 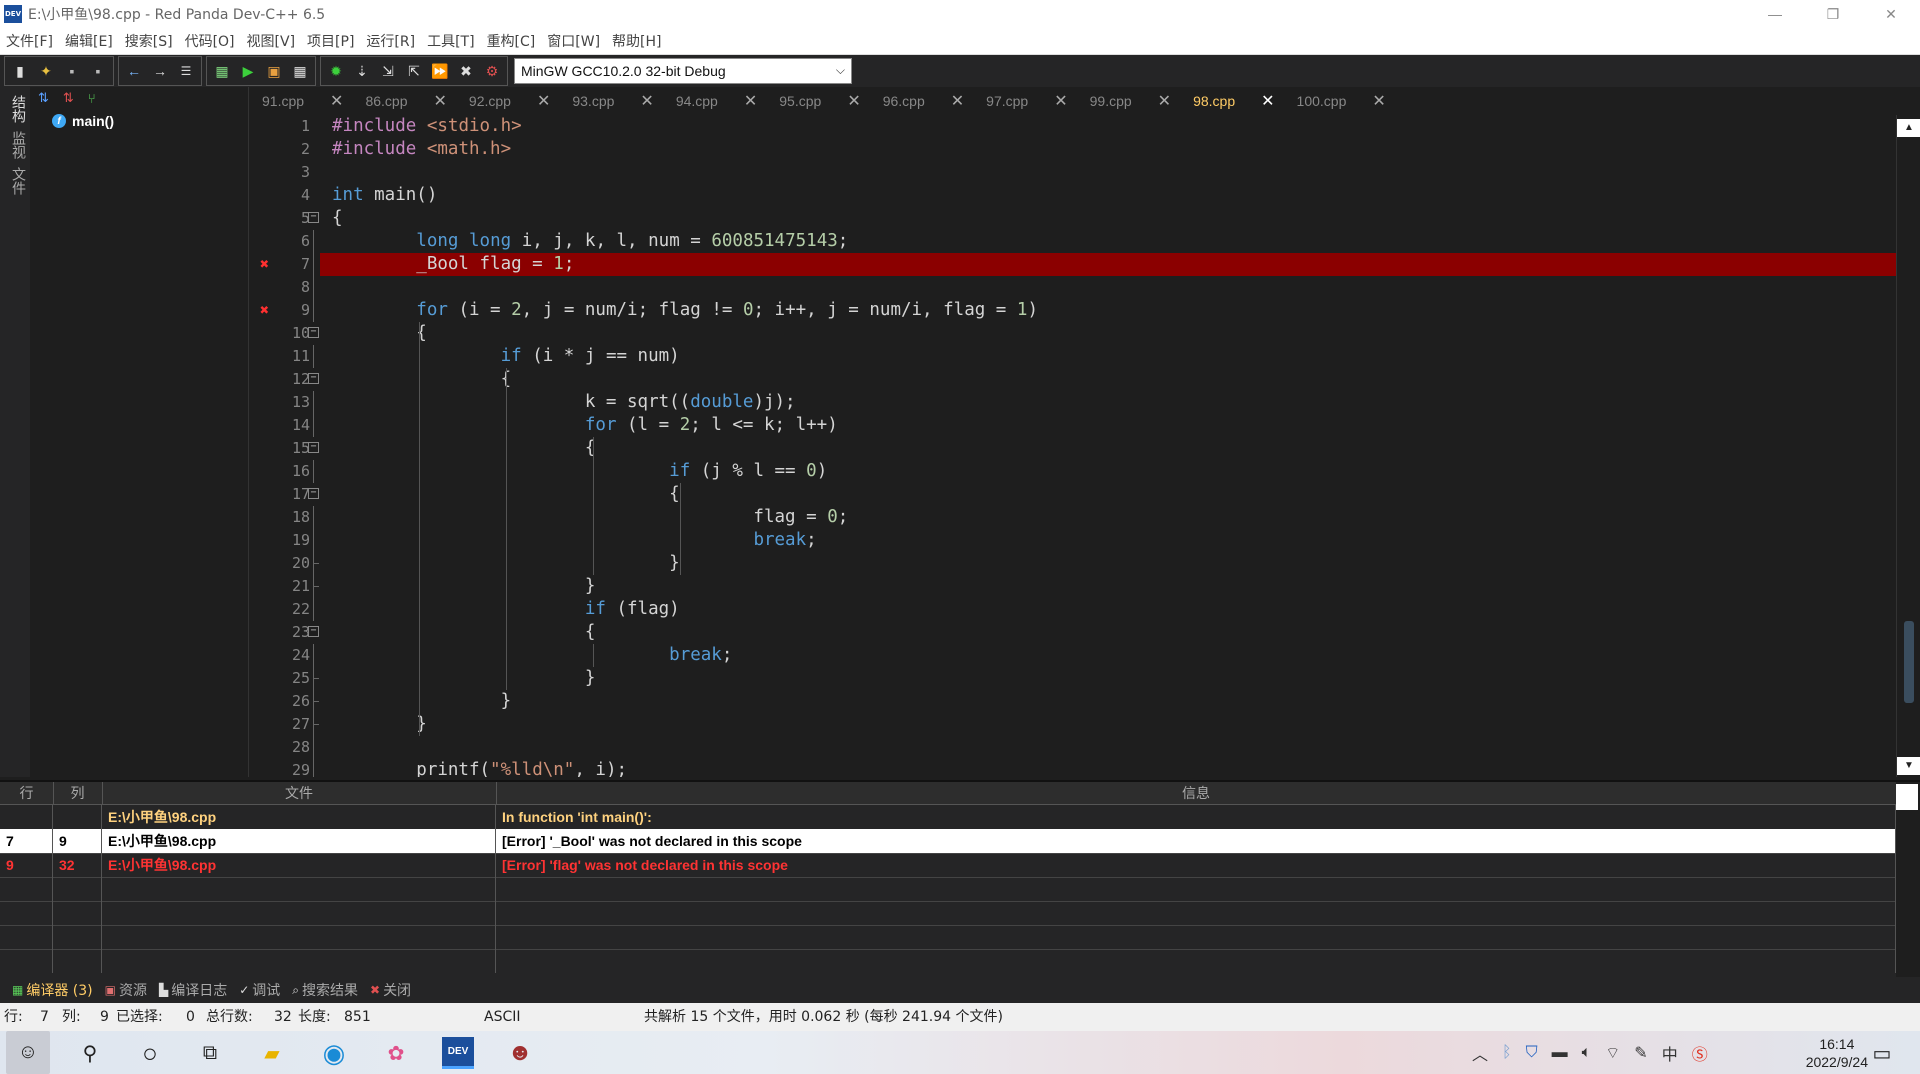 I want to click on col-header-file: 文件, so click(x=299, y=793).